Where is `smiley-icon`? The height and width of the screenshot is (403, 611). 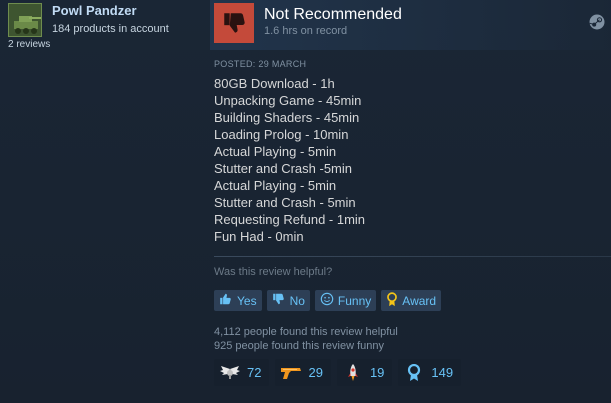 smiley-icon is located at coordinates (327, 300).